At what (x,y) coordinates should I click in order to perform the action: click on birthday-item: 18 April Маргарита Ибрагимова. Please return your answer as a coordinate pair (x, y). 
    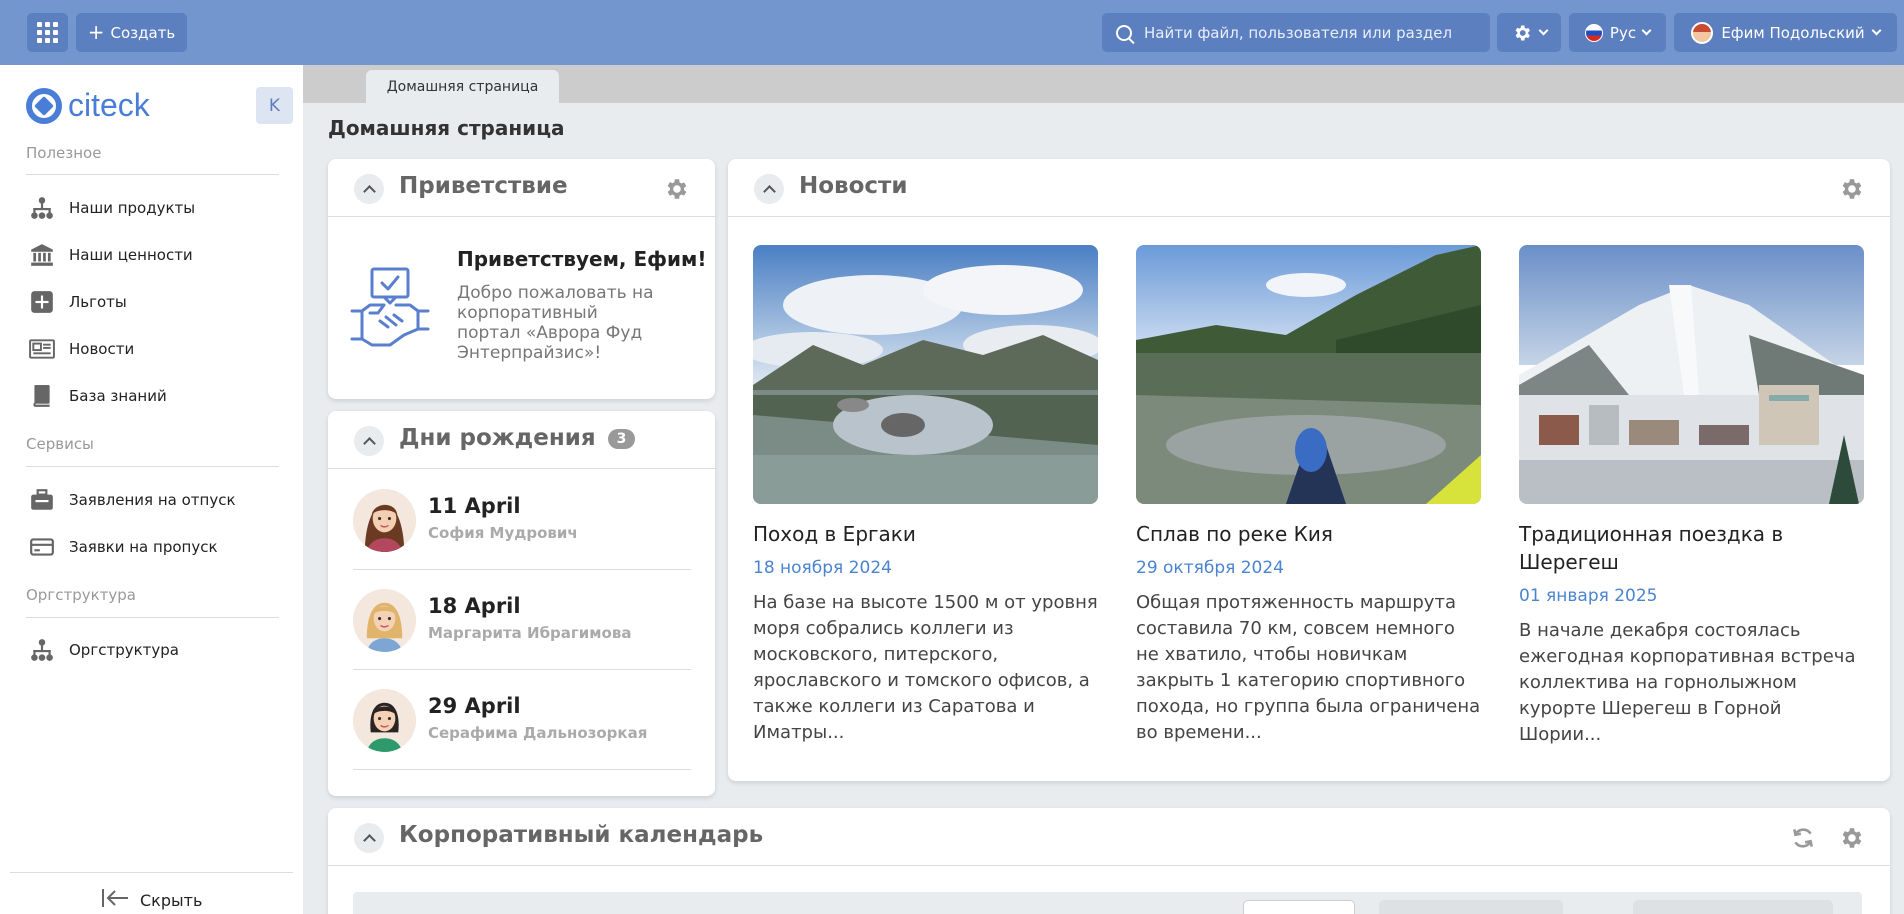
    Looking at the image, I should click on (522, 620).